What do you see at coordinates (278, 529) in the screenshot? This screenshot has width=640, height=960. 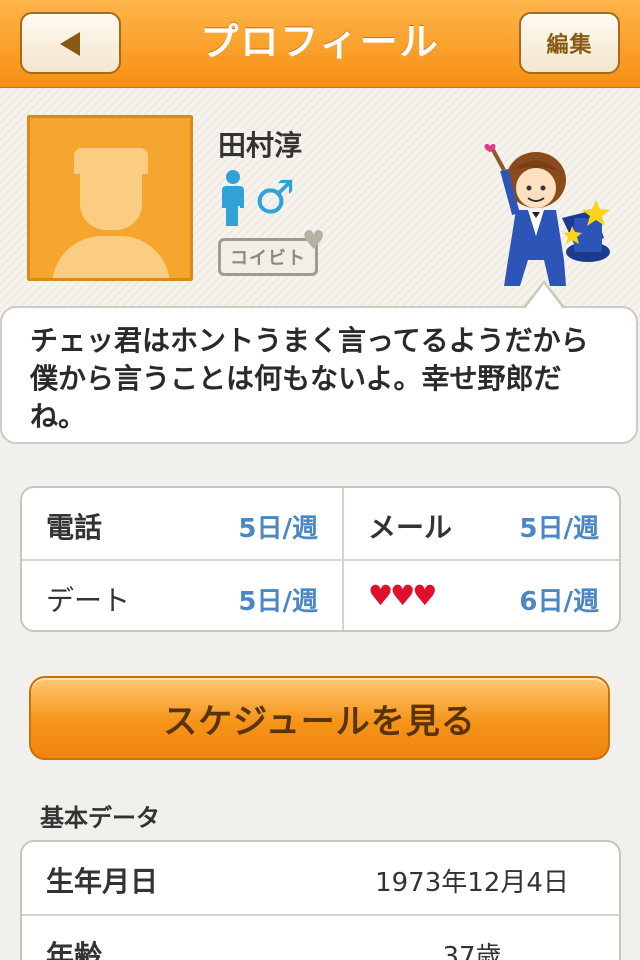 I see `phone-value: 5日/週` at bounding box center [278, 529].